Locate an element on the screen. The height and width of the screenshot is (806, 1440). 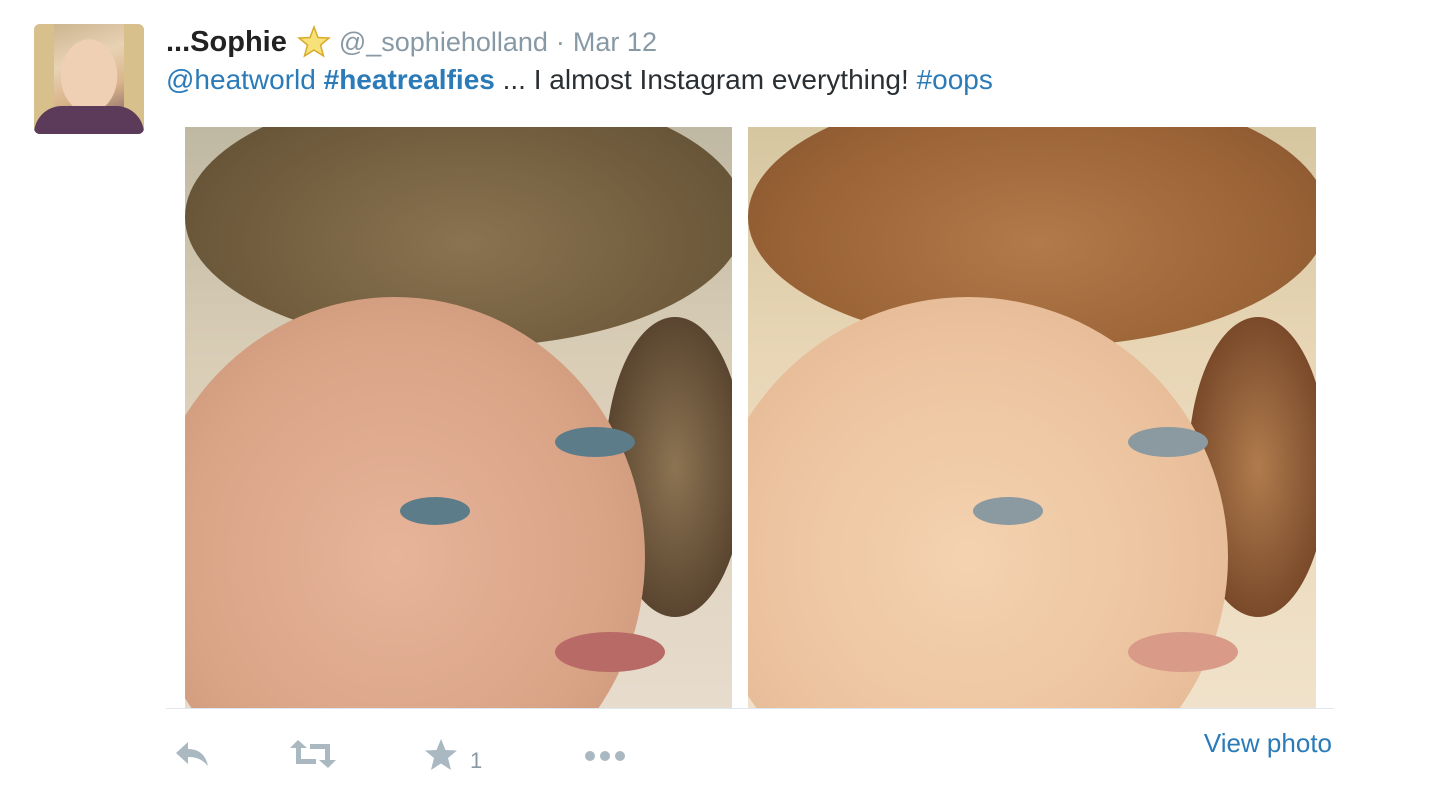
tweet-header: ...Sophie @_sophieholland · Mar 12 is located at coordinates (411, 42).